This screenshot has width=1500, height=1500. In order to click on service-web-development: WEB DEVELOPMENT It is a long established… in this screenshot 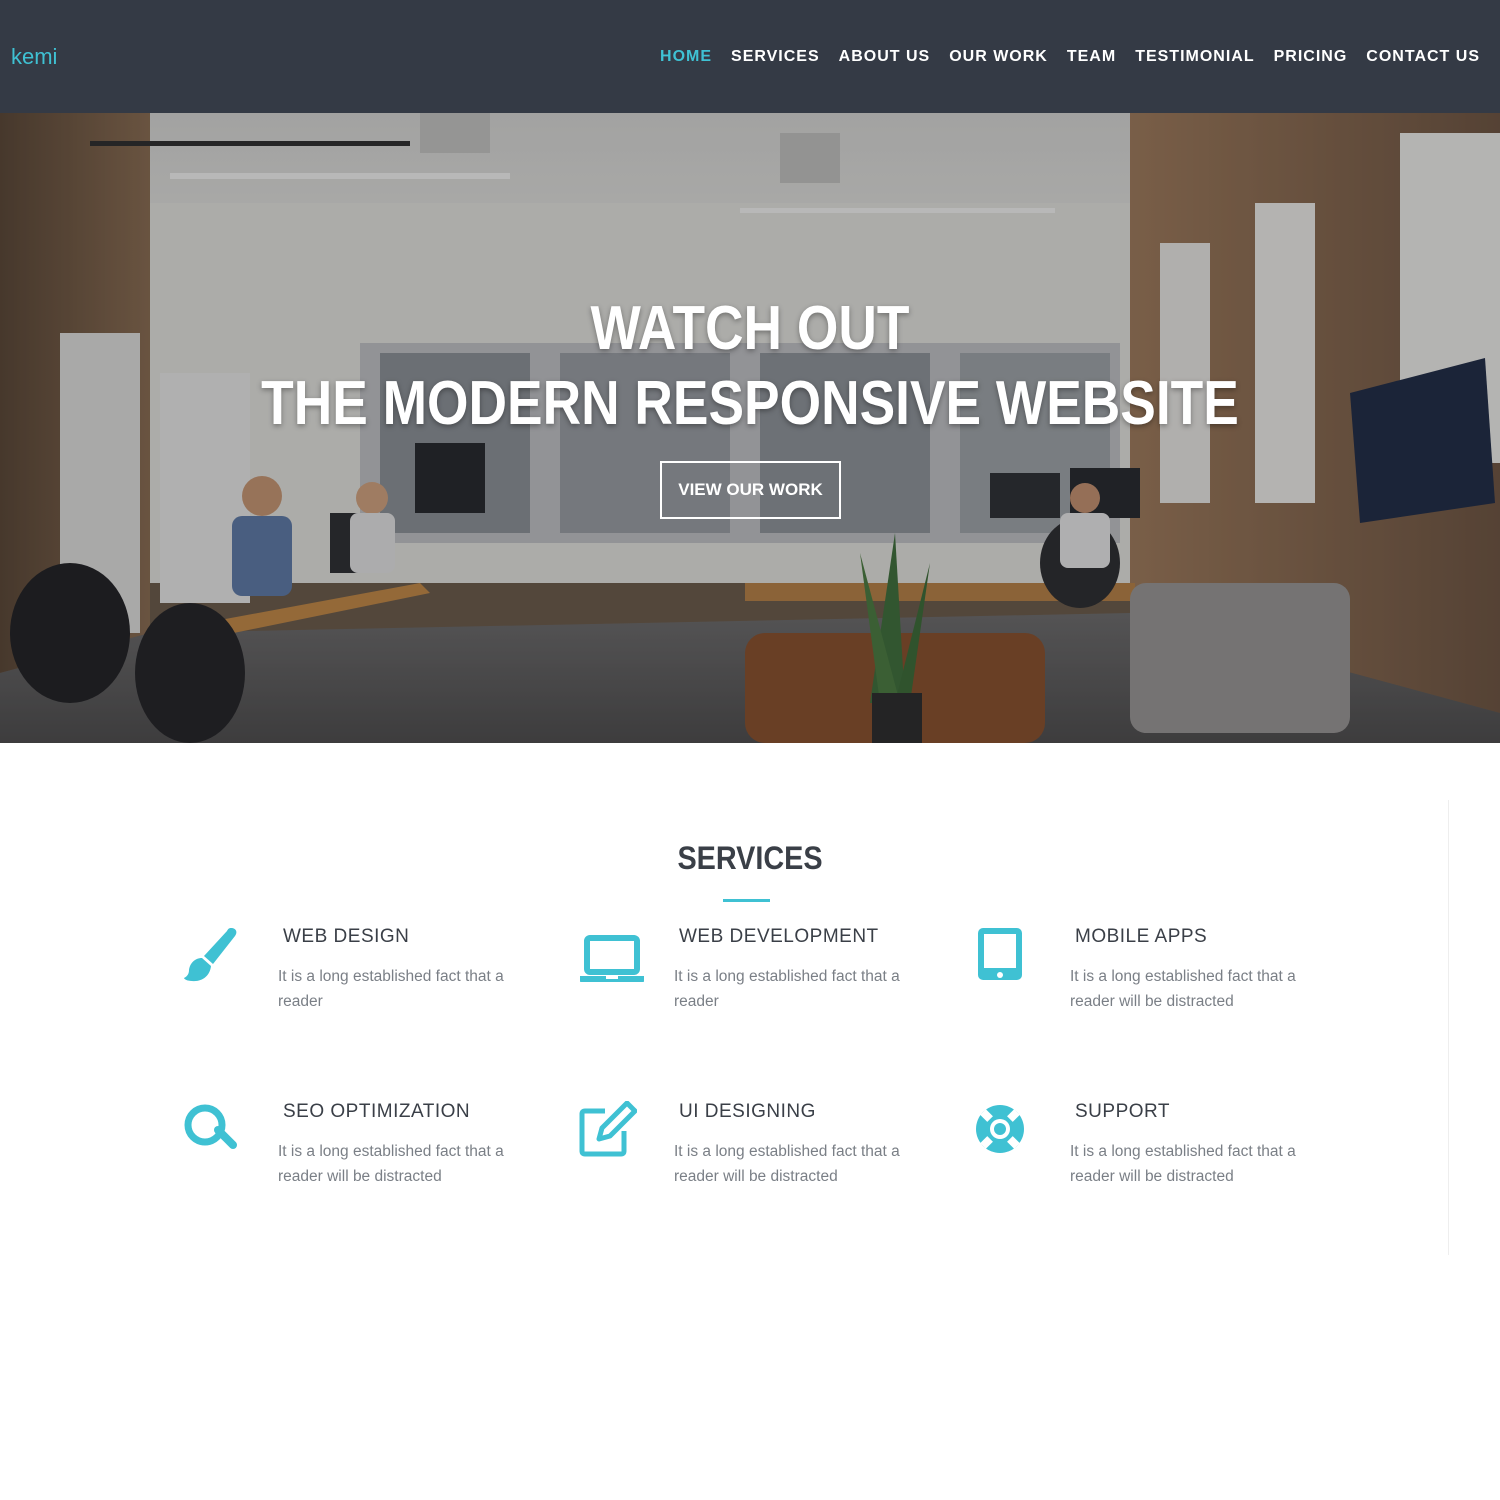, I will do `click(759, 981)`.